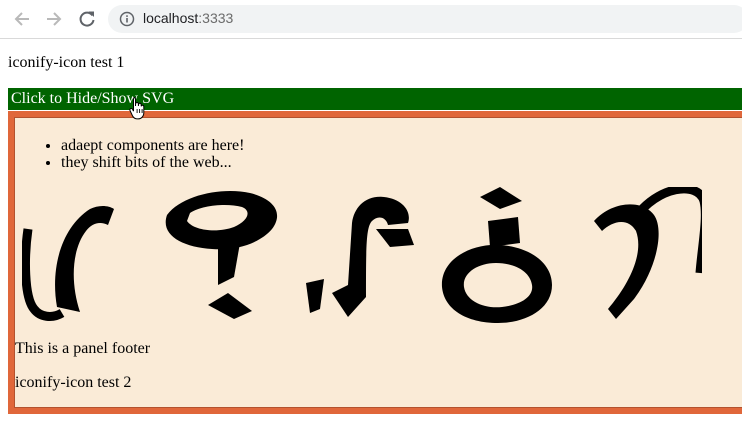 This screenshot has height=428, width=742. I want to click on url-text: localhost:3333, so click(188, 18).